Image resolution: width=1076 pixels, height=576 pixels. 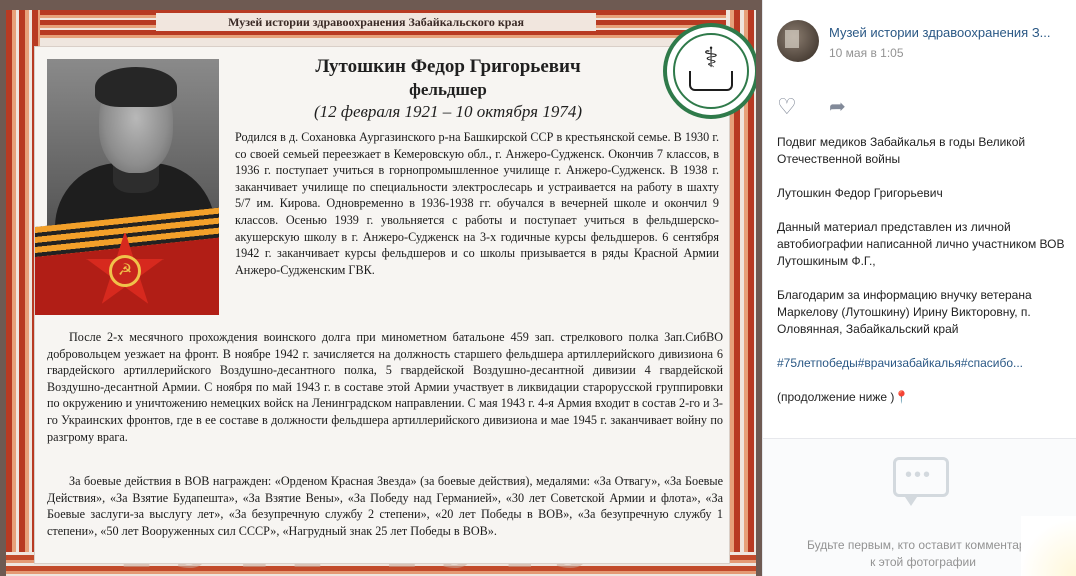 What do you see at coordinates (798, 41) in the screenshot?
I see `avatar` at bounding box center [798, 41].